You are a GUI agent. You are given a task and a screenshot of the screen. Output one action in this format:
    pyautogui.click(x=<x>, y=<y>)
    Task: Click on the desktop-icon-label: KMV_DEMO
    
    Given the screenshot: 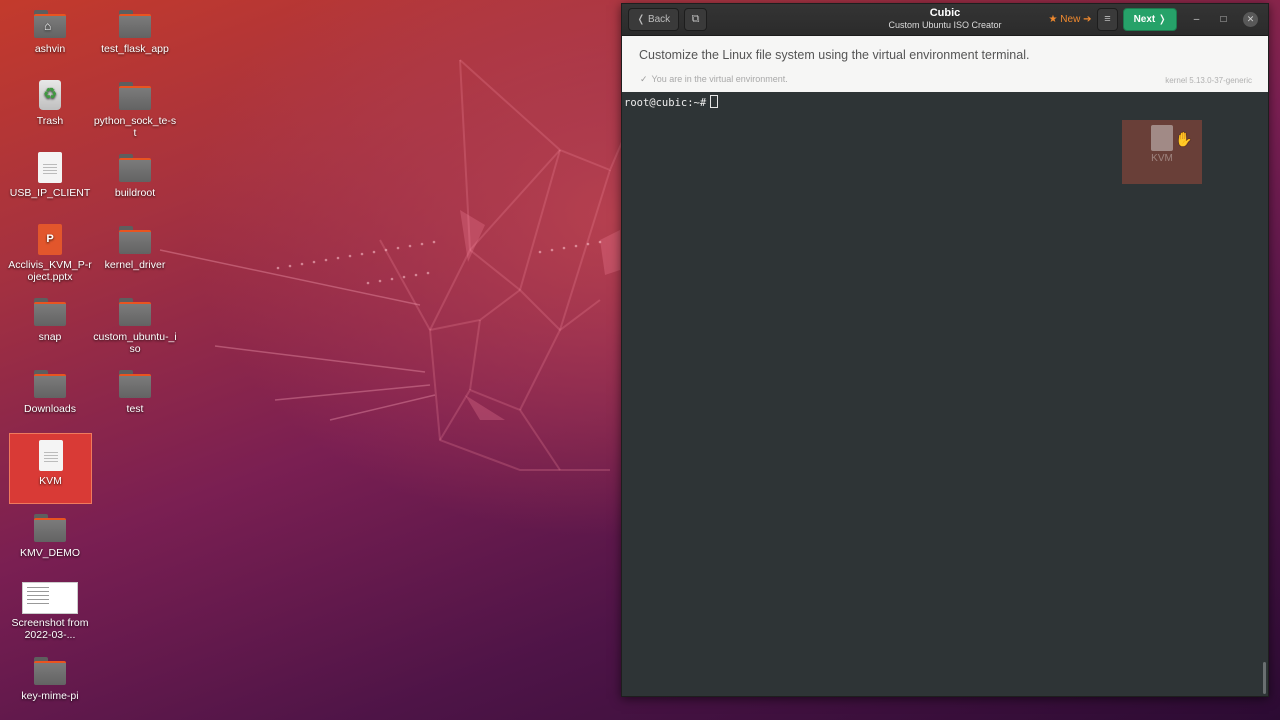 What is the action you would take?
    pyautogui.click(x=50, y=553)
    